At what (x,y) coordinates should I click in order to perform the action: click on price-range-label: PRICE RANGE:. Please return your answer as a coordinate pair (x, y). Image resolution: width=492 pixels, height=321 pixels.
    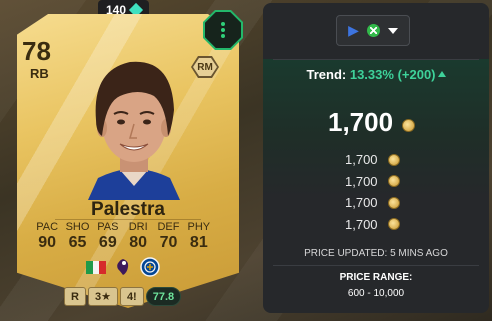
    Looking at the image, I should click on (376, 277).